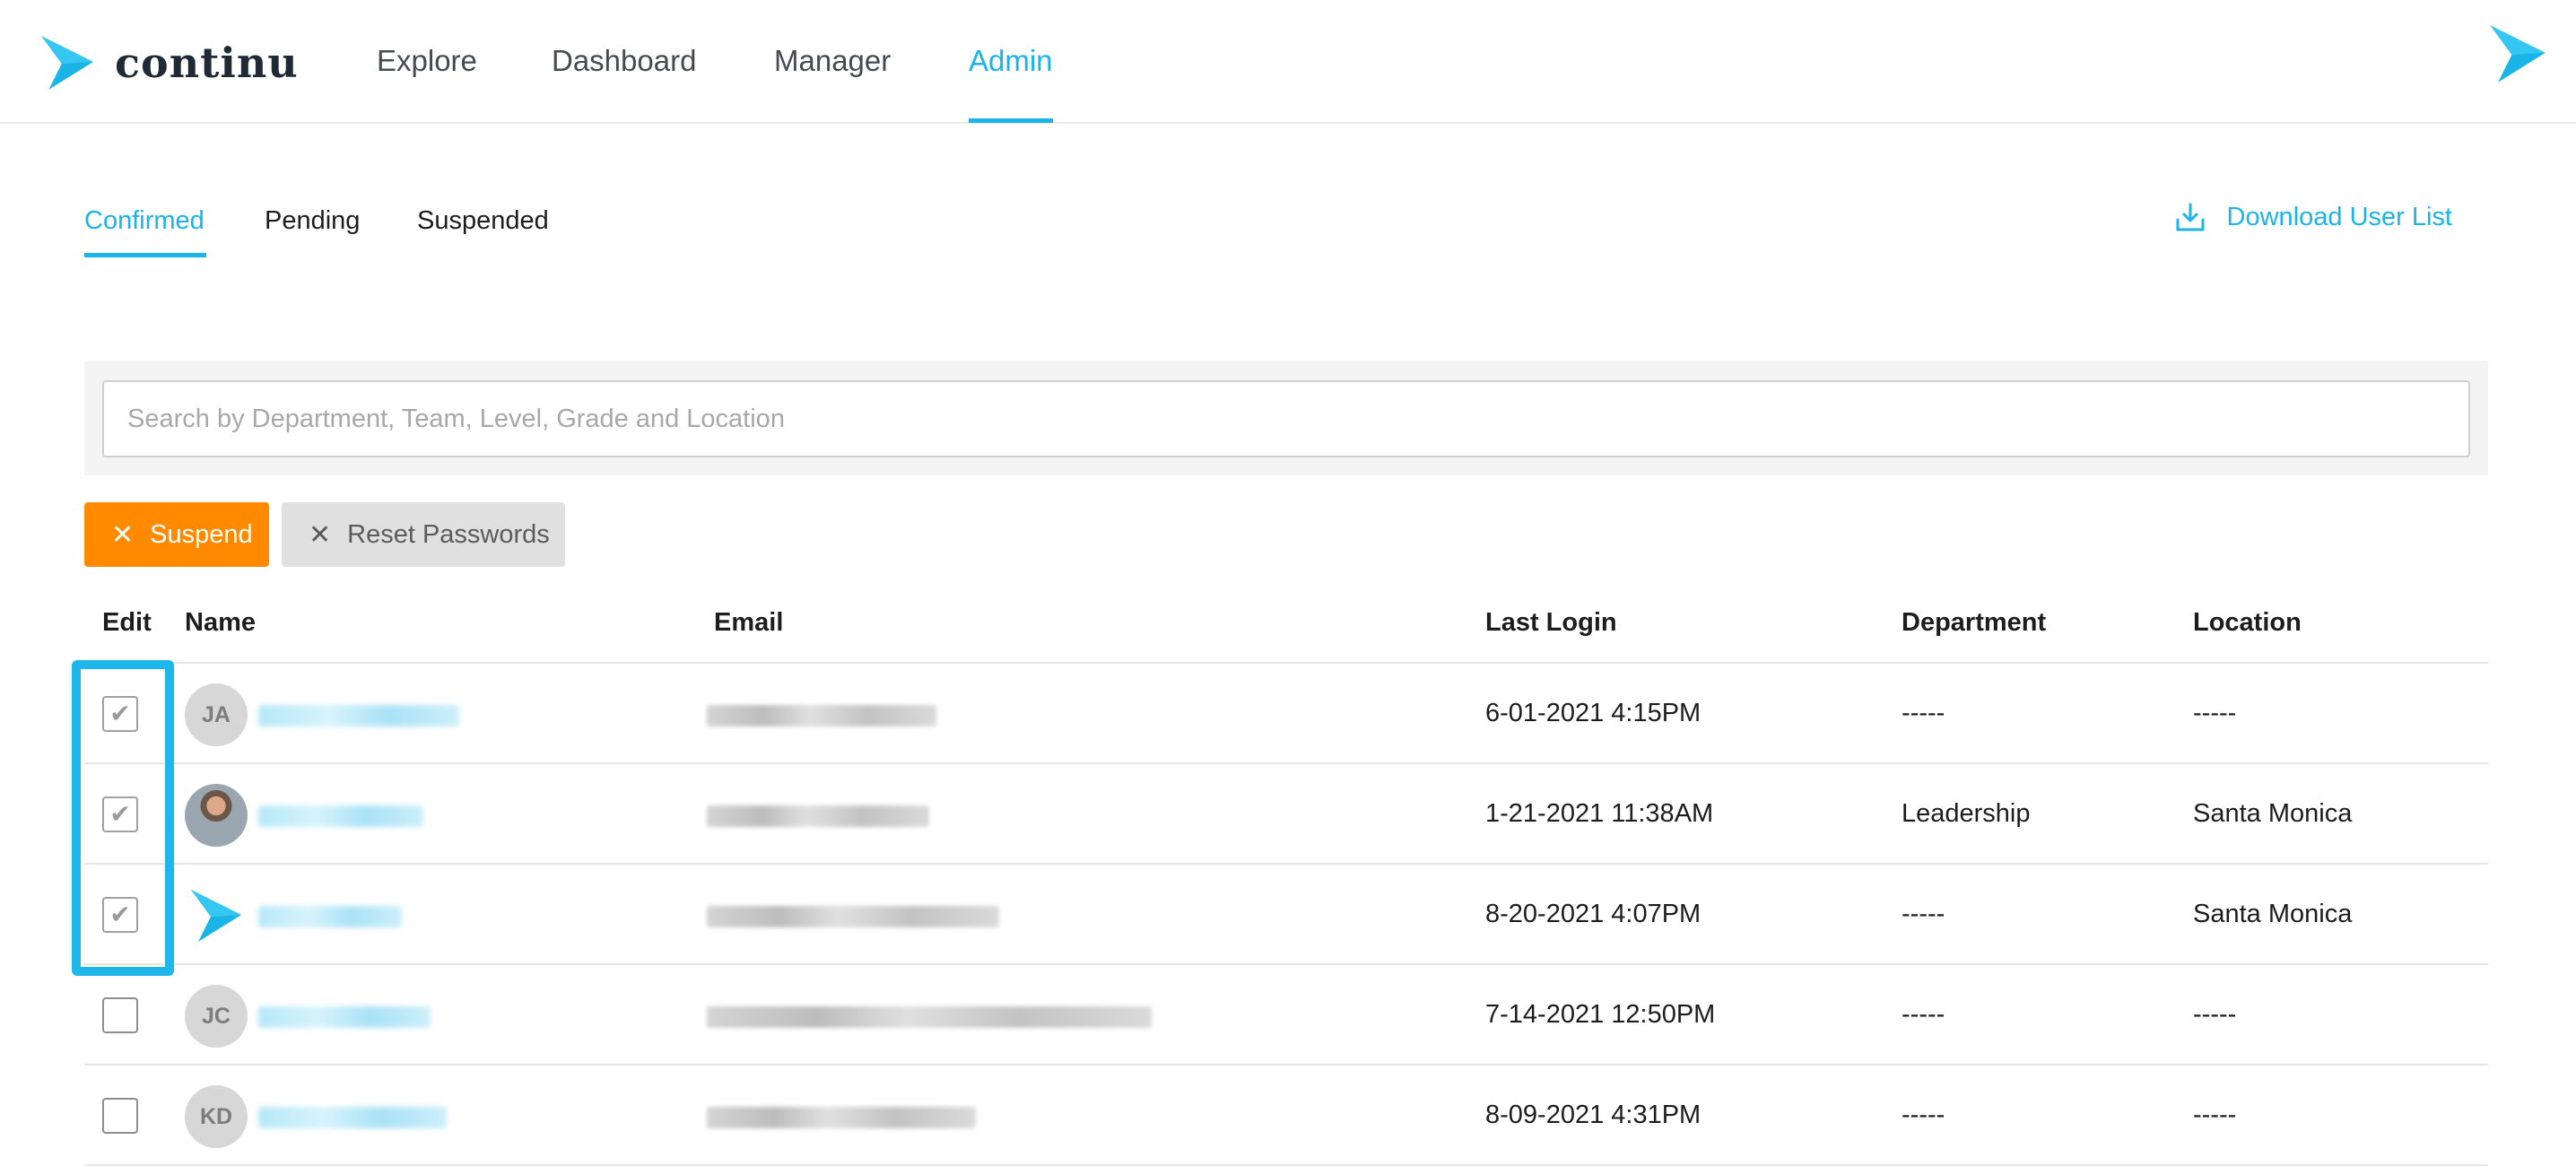 The width and height of the screenshot is (2576, 1166). What do you see at coordinates (832, 61) in the screenshot?
I see `nav-manager: Manager` at bounding box center [832, 61].